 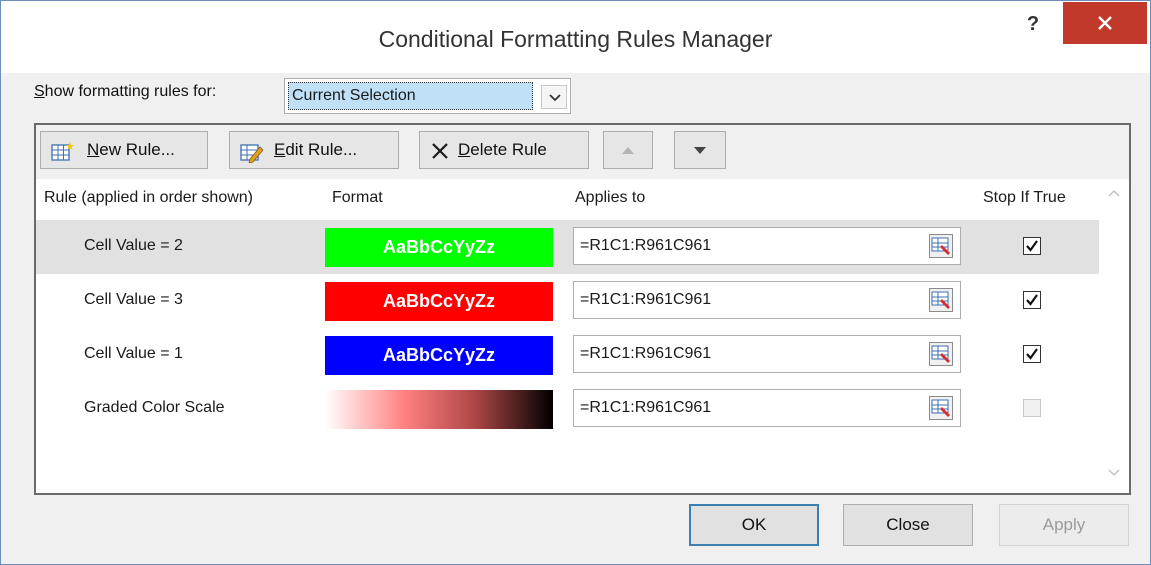 I want to click on move-up-button, so click(x=628, y=150).